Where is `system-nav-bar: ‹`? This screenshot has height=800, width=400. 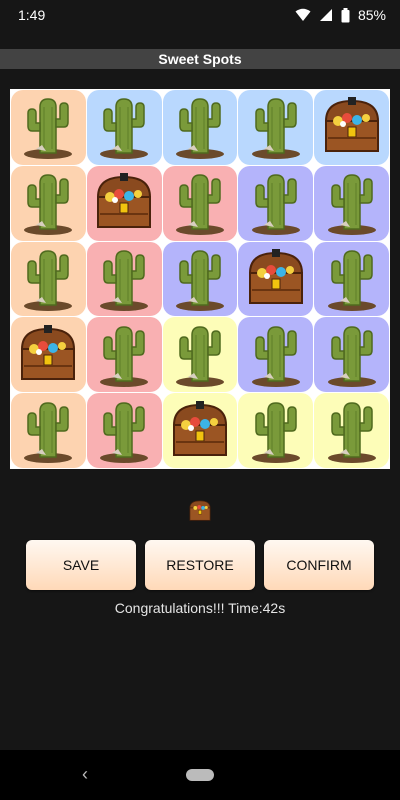 system-nav-bar: ‹ is located at coordinates (200, 775).